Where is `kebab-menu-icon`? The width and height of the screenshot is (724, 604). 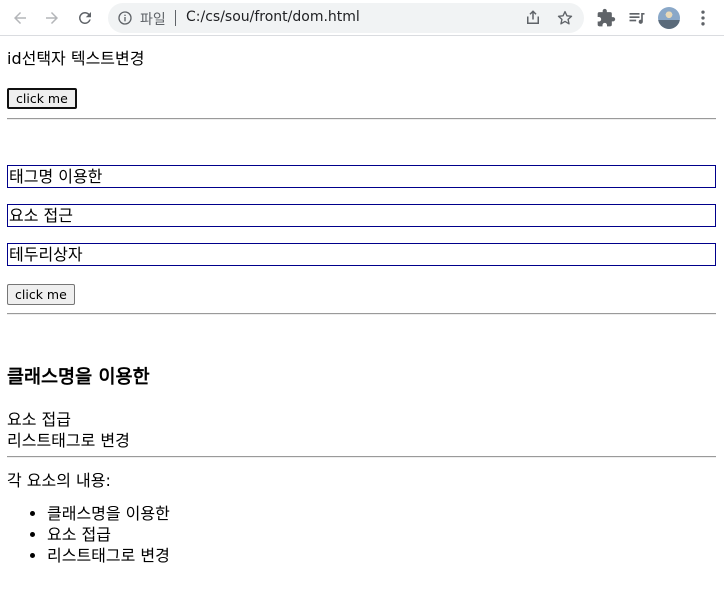 kebab-menu-icon is located at coordinates (703, 18).